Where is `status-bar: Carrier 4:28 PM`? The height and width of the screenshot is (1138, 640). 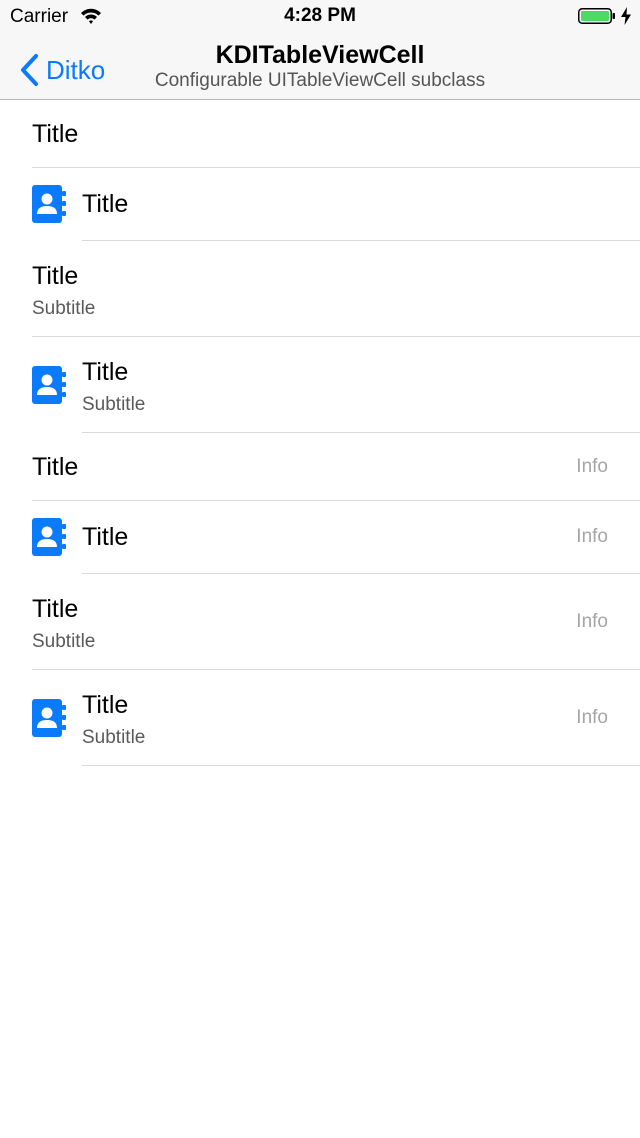
status-bar: Carrier 4:28 PM is located at coordinates (320, 20).